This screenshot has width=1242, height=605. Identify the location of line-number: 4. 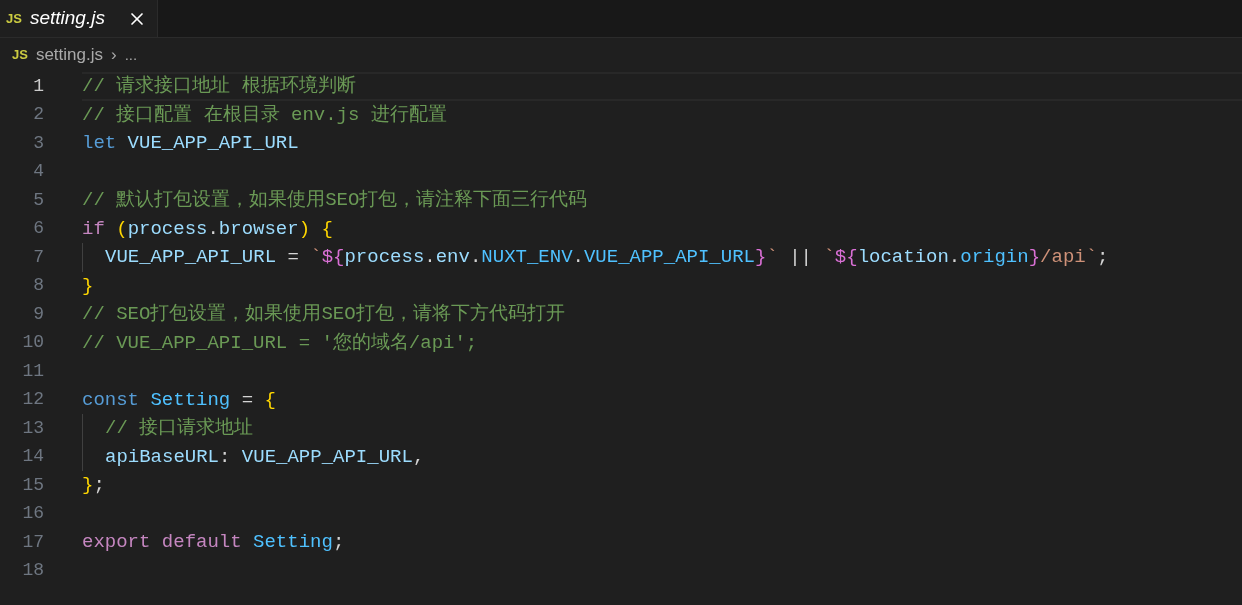
(38, 172).